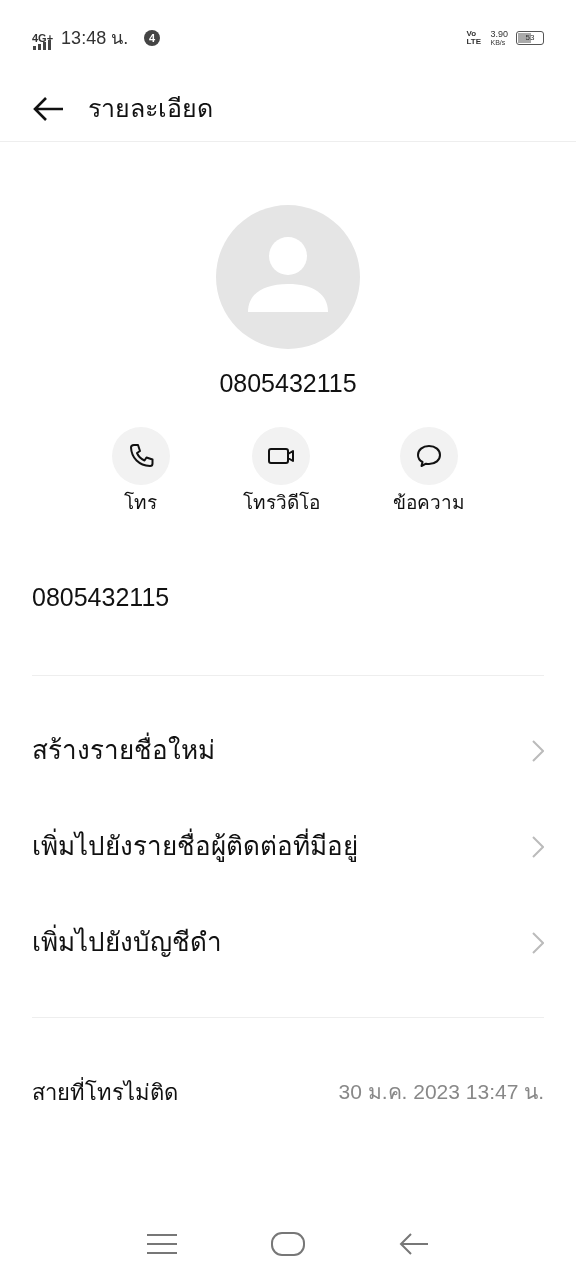  I want to click on call-time: 30 ม.ค. 2023 13:47 น., so click(441, 1092).